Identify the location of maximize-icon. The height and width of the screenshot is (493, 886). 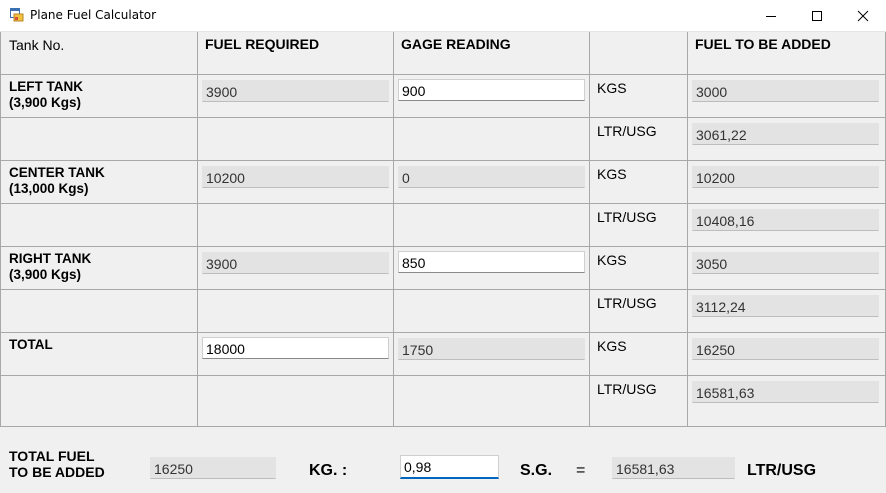
(817, 16).